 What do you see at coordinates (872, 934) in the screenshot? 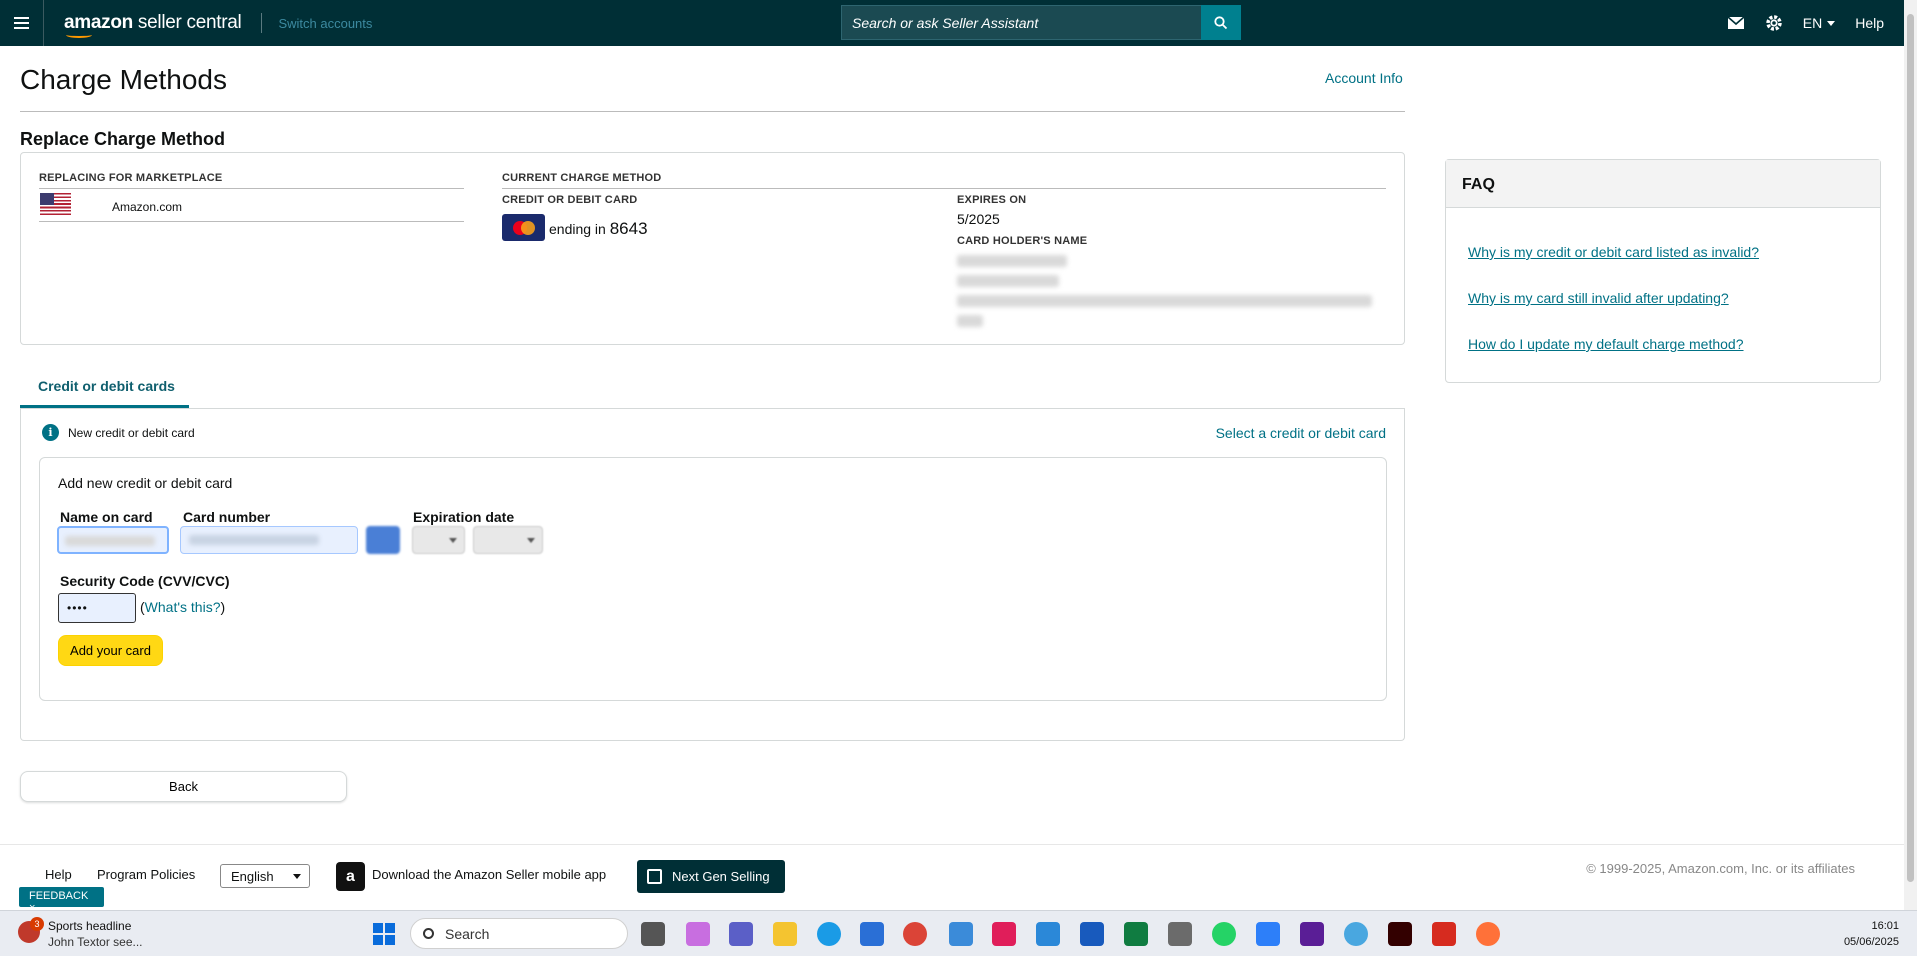
I see `store-icon` at bounding box center [872, 934].